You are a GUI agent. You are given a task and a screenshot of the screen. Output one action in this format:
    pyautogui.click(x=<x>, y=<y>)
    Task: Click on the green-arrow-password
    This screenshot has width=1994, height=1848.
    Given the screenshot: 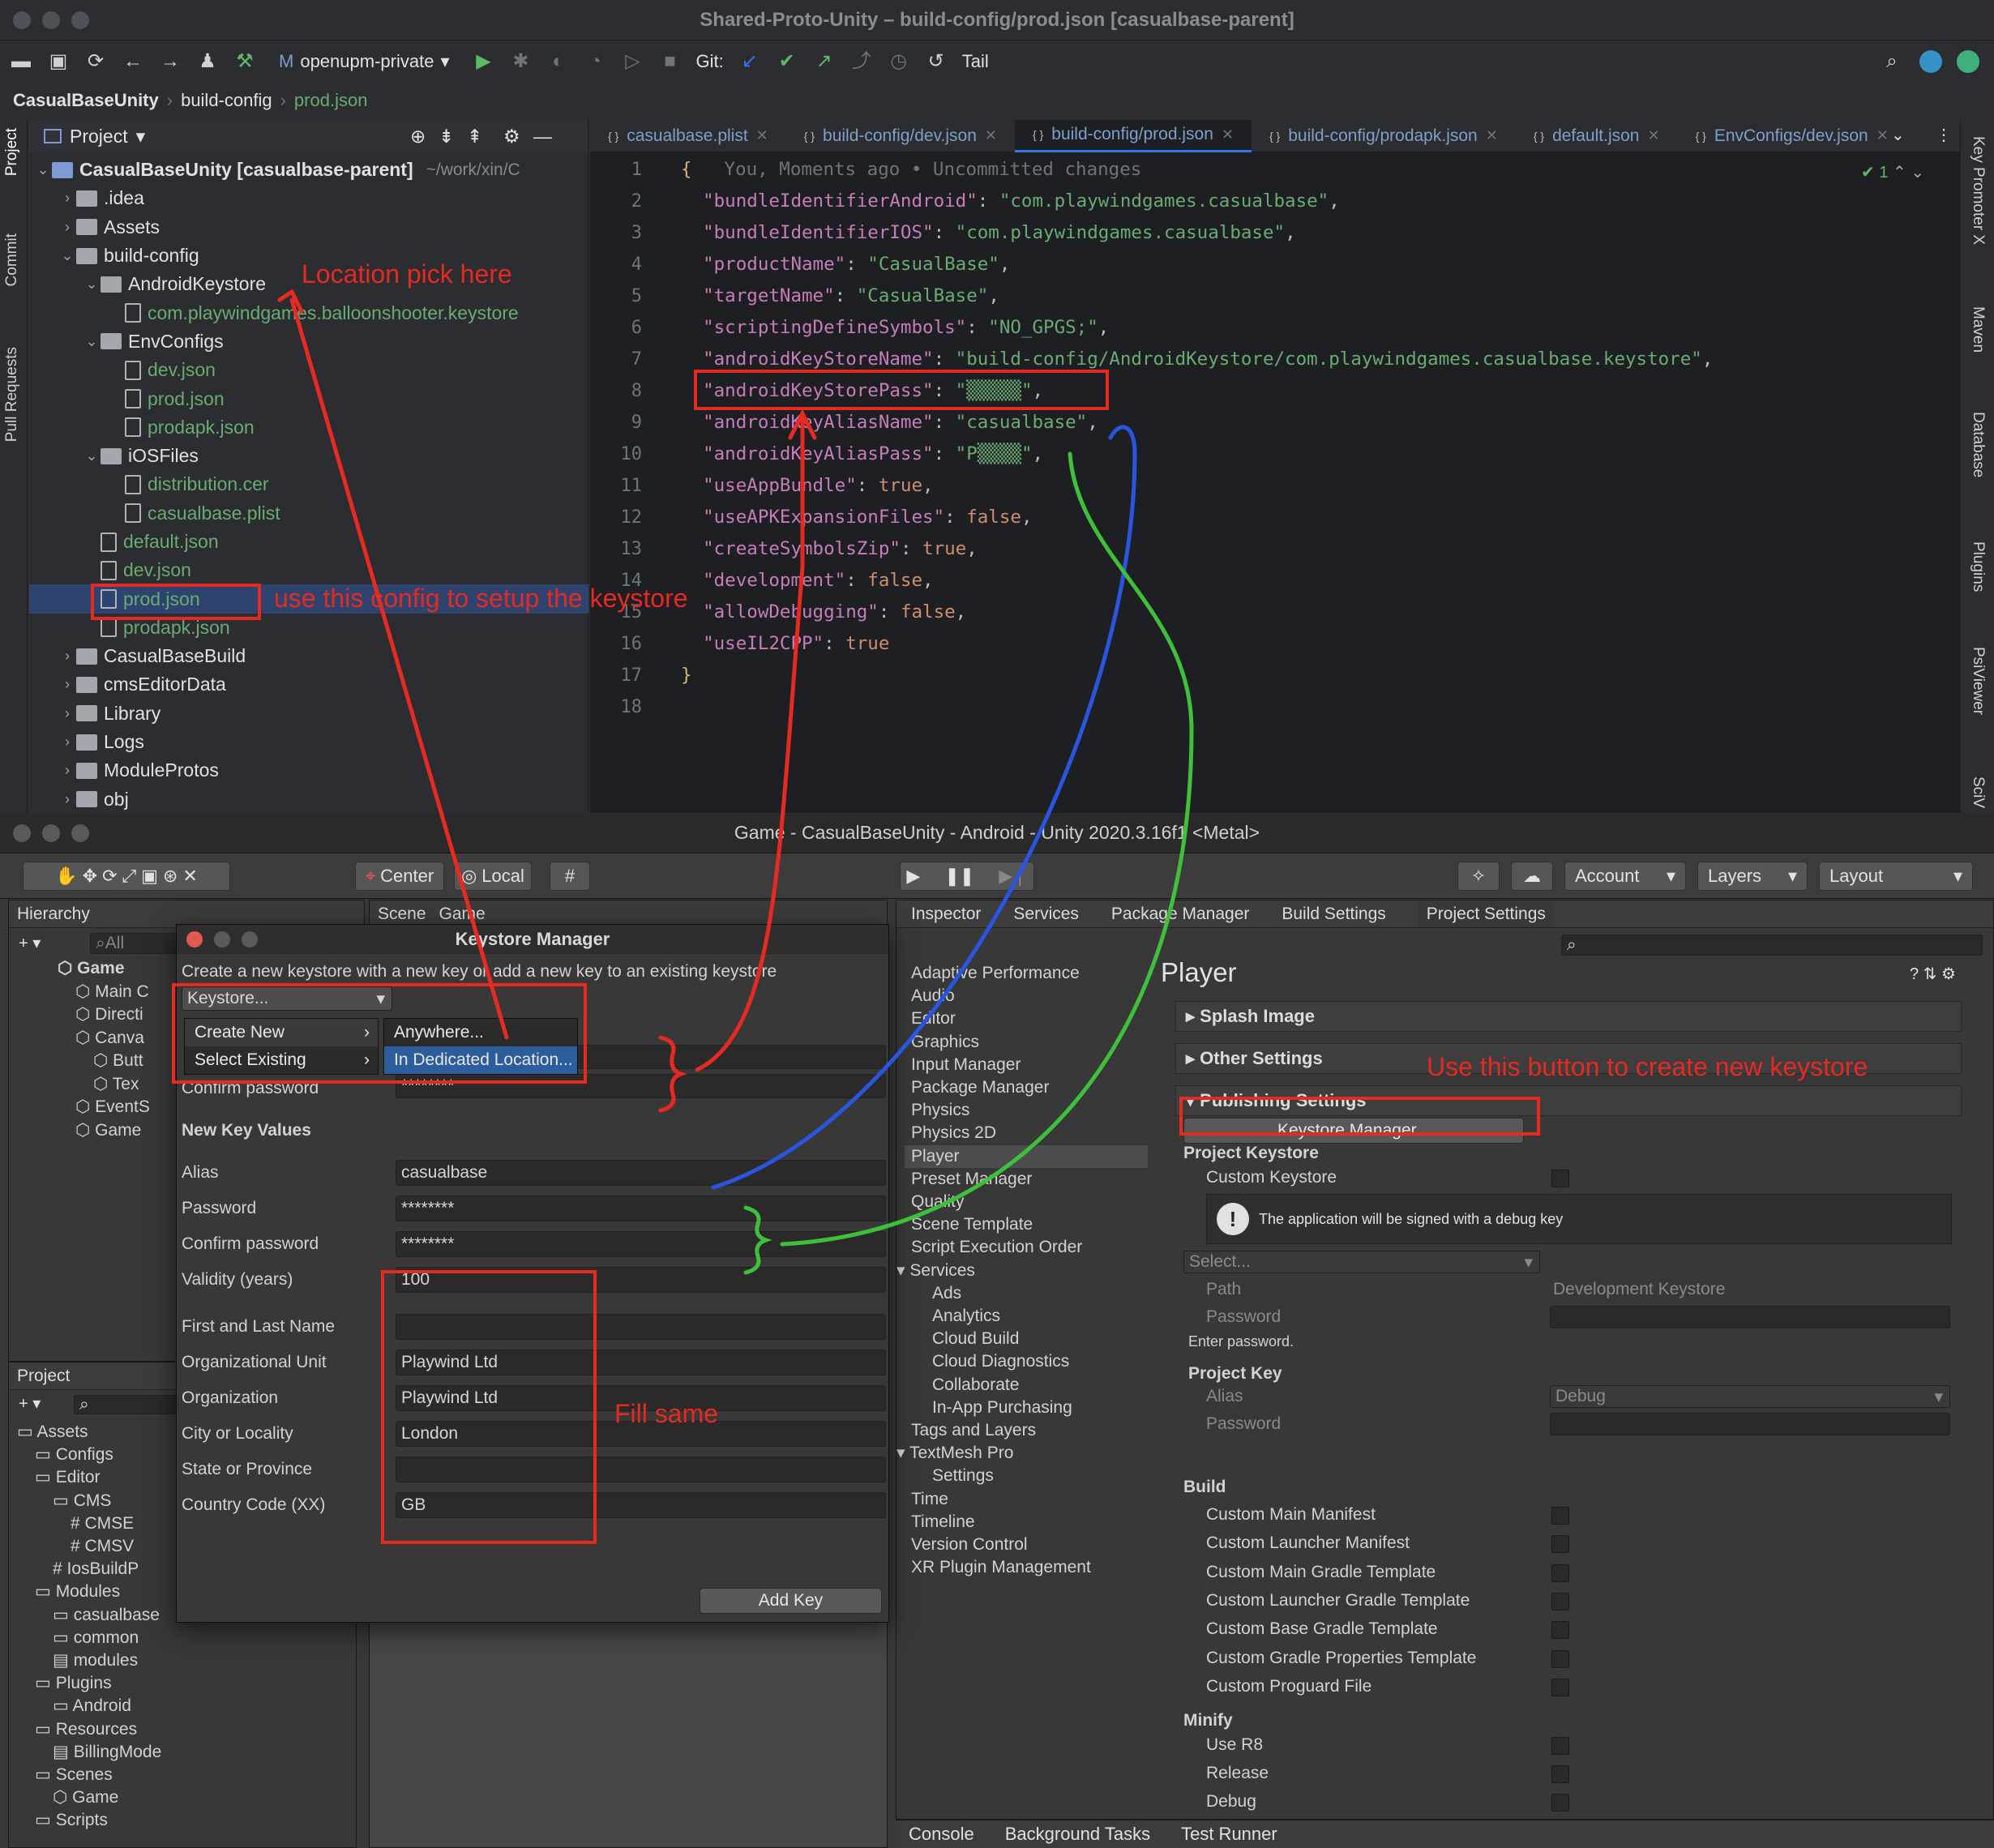 What is the action you would take?
    pyautogui.click(x=987, y=849)
    